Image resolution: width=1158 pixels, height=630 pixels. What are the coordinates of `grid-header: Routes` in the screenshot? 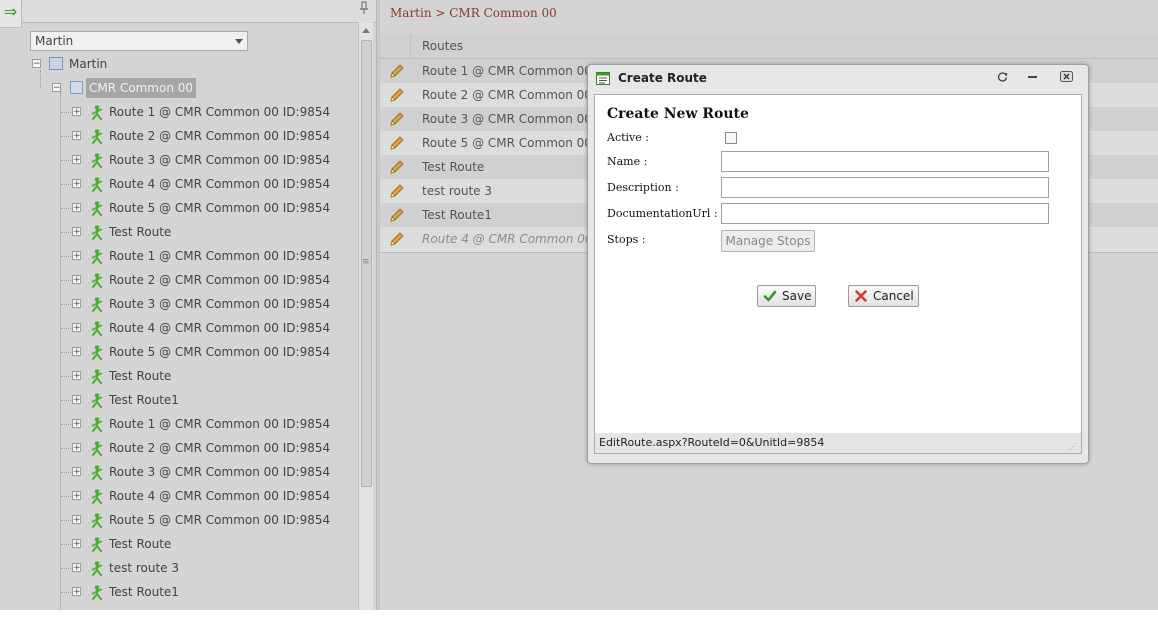 It's located at (769, 46).